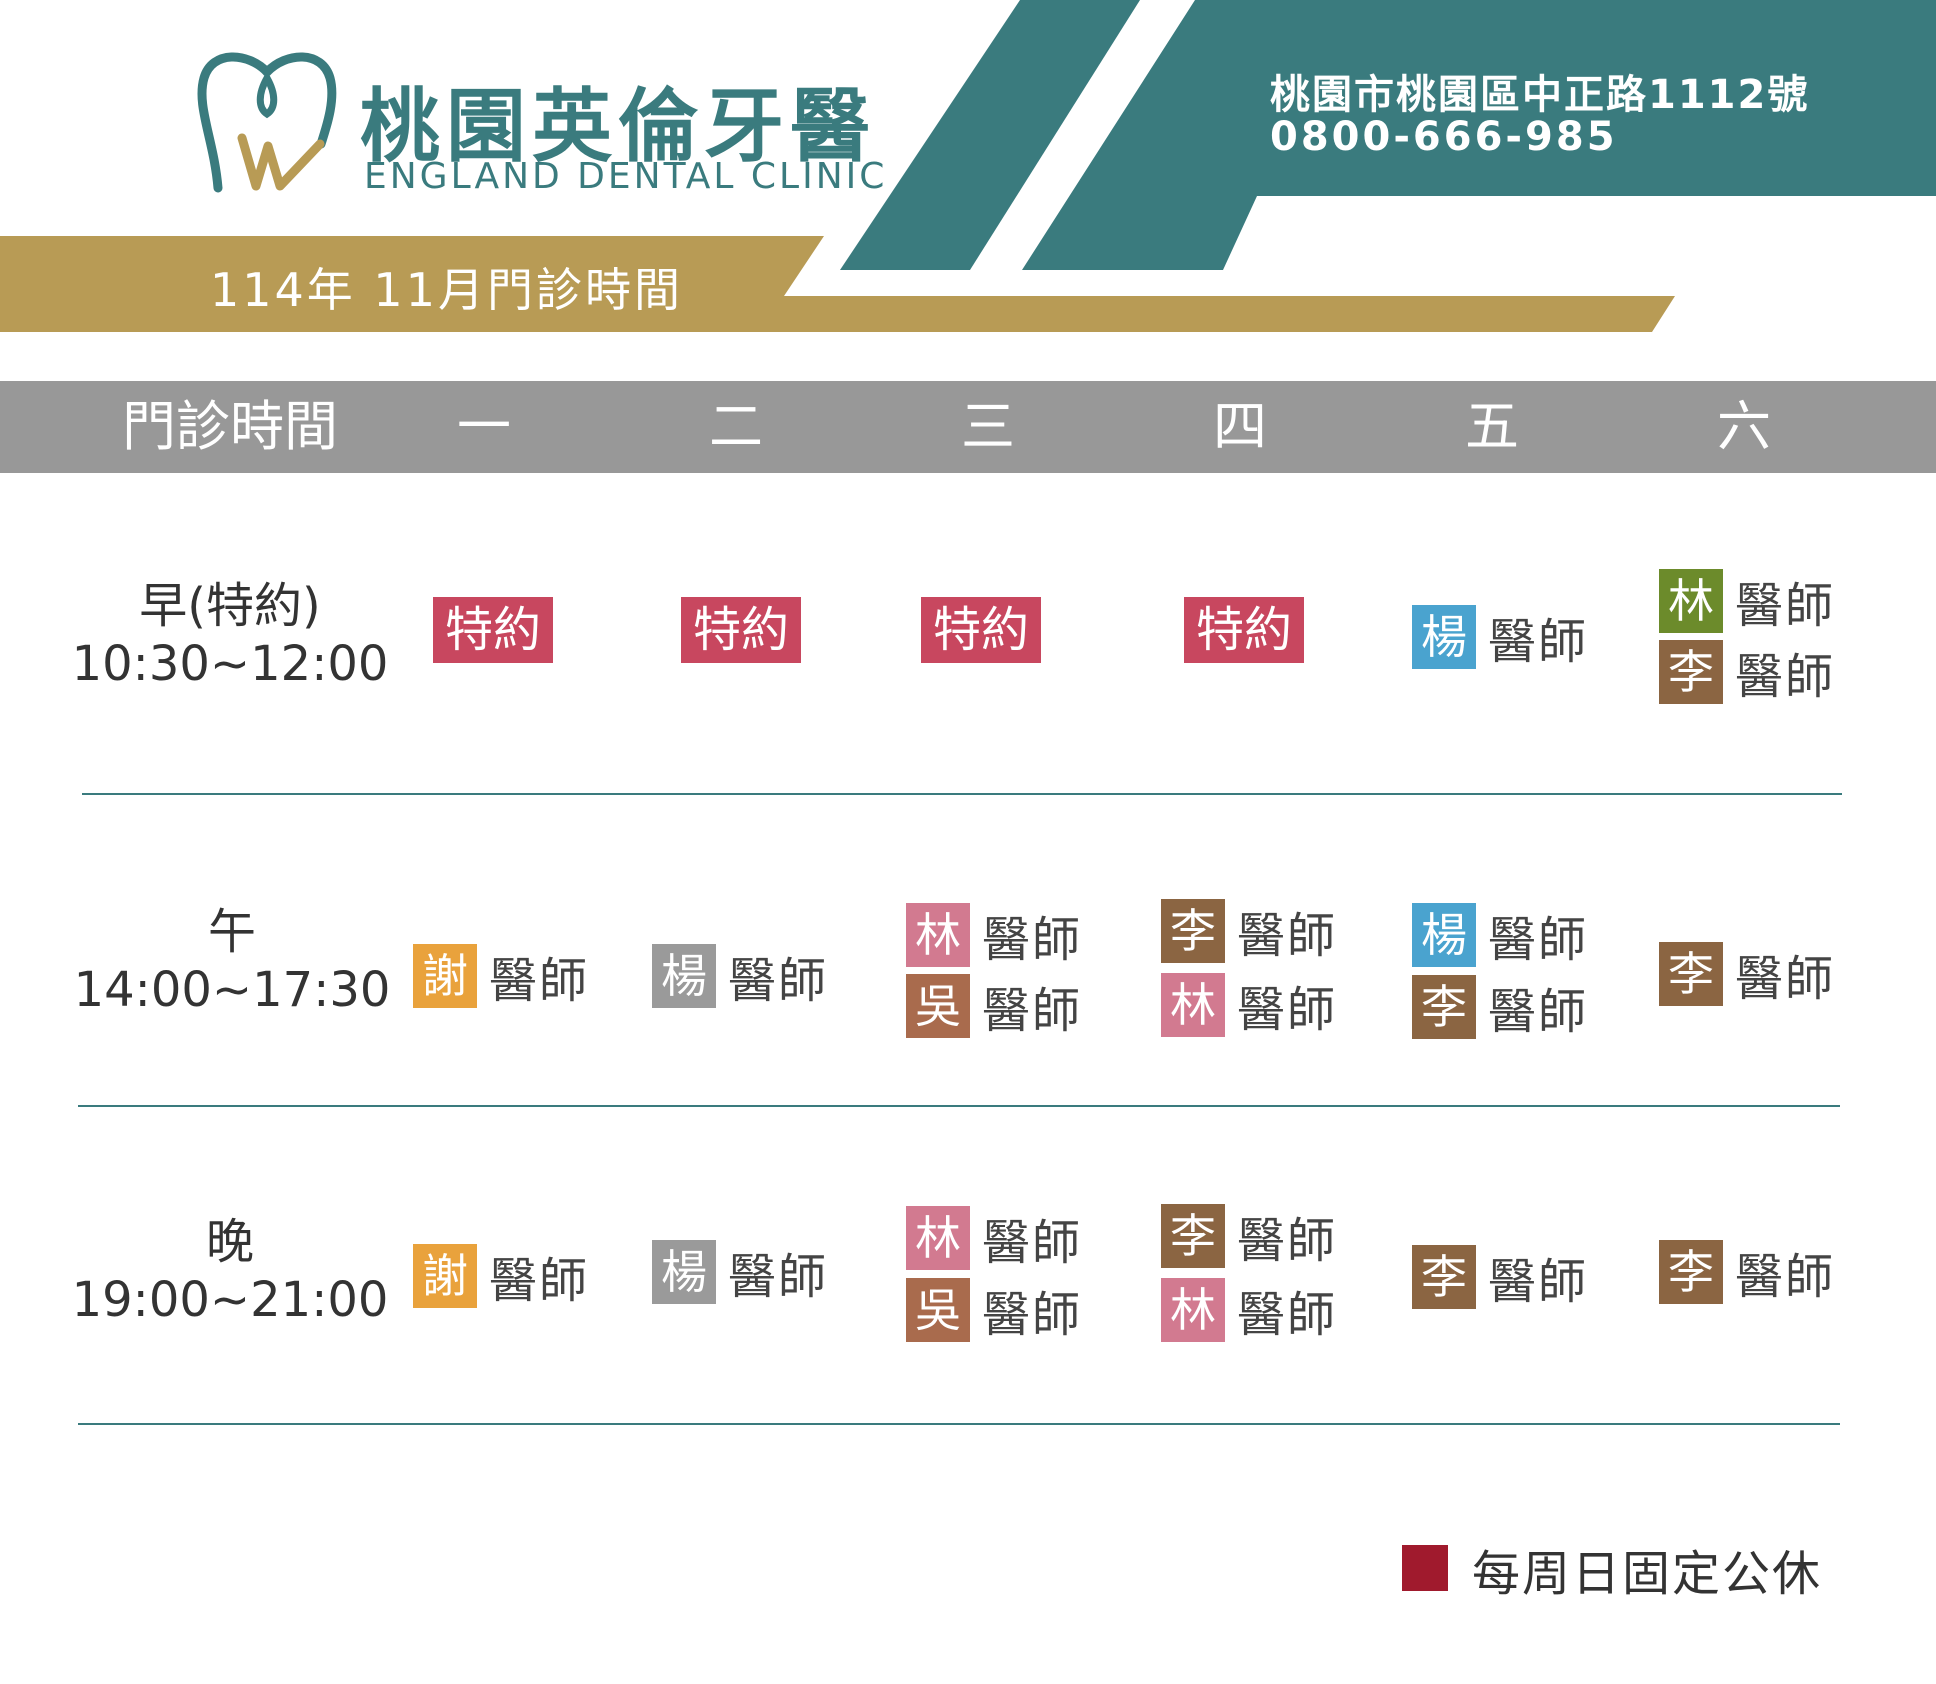 Image resolution: width=1936 pixels, height=1684 pixels. I want to click on clinic-address: 桃園市桃園區中正路1112號, so click(1540, 95).